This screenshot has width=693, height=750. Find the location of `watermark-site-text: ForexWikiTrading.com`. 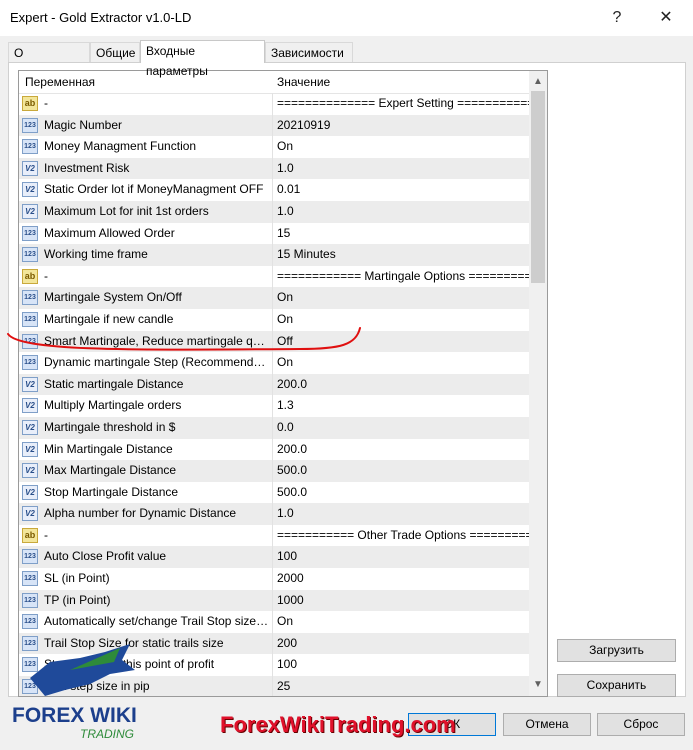

watermark-site-text: ForexWikiTrading.com is located at coordinates (338, 724).